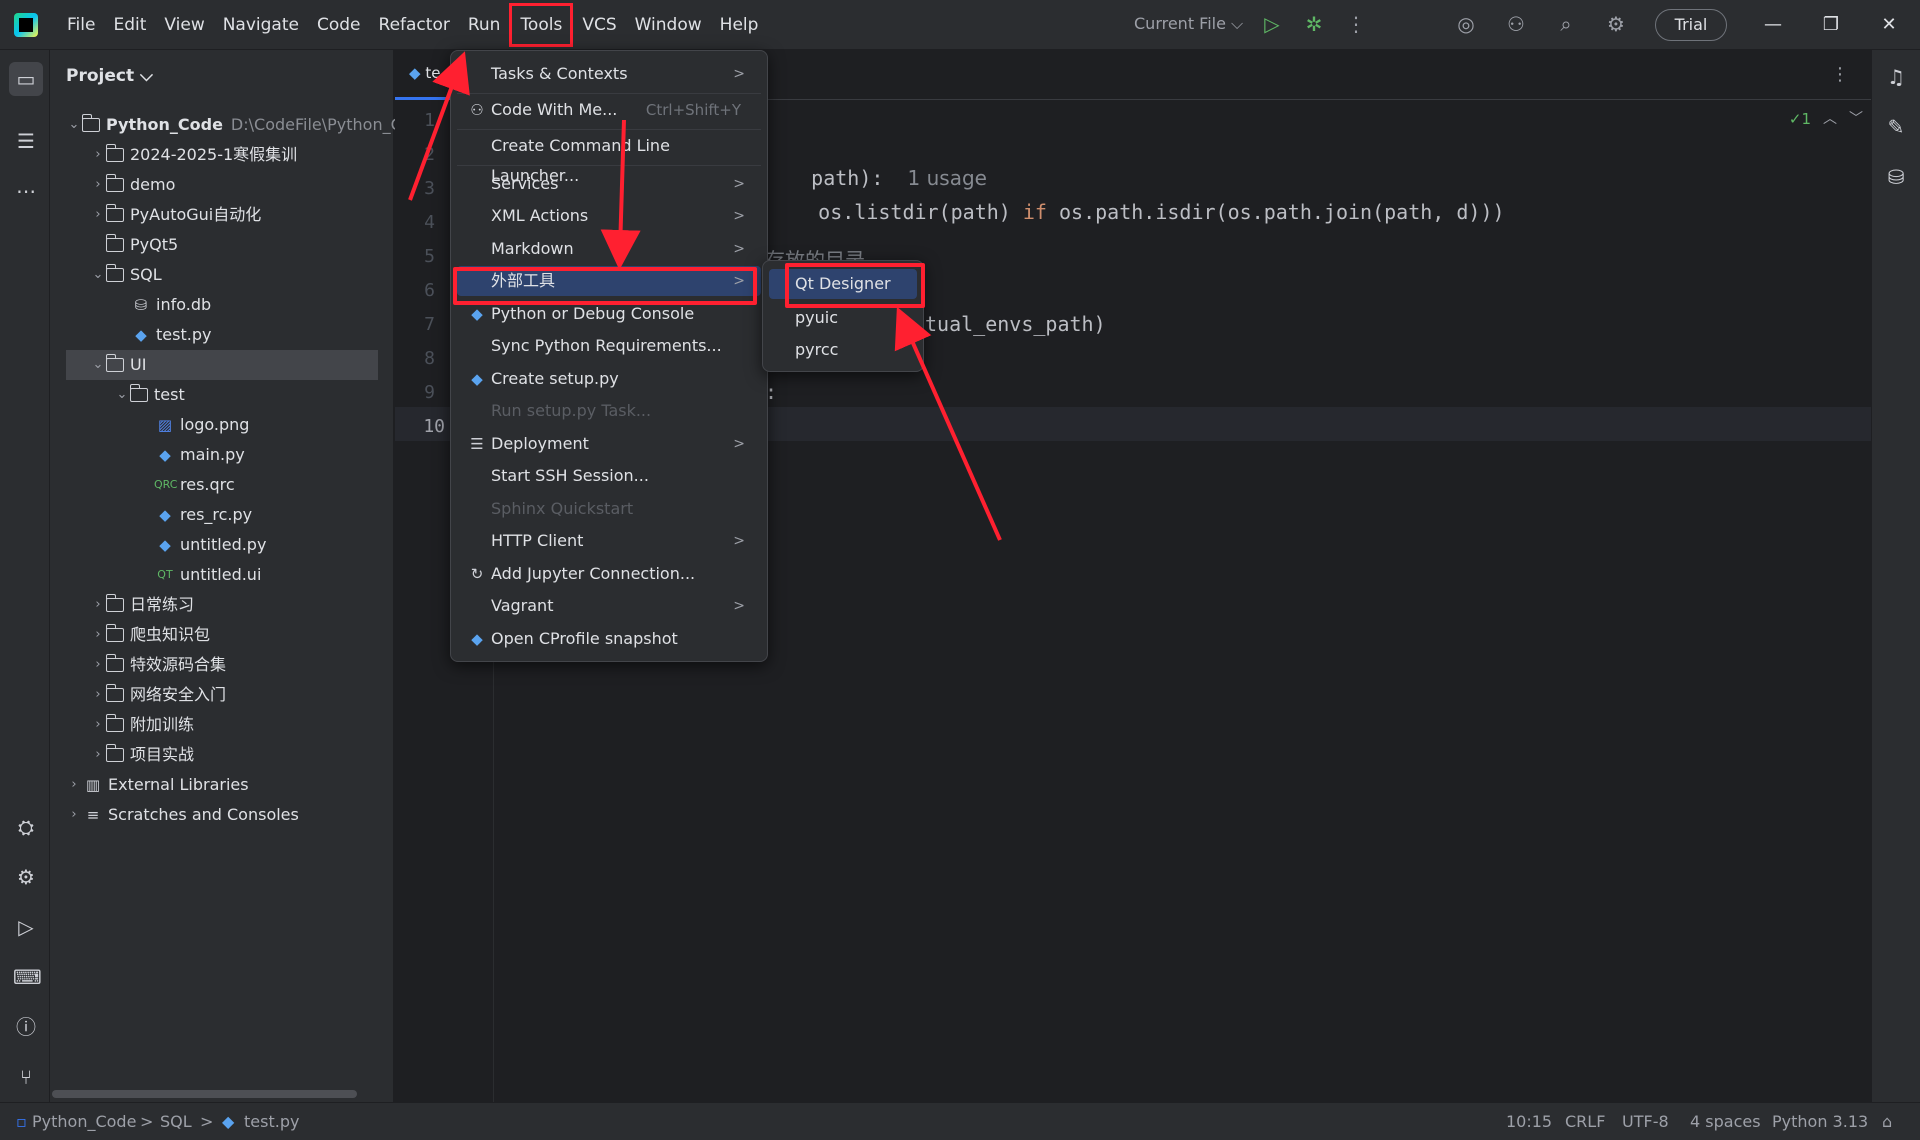 This screenshot has width=1920, height=1140. I want to click on version-control-icon: ⑂, so click(26, 1077).